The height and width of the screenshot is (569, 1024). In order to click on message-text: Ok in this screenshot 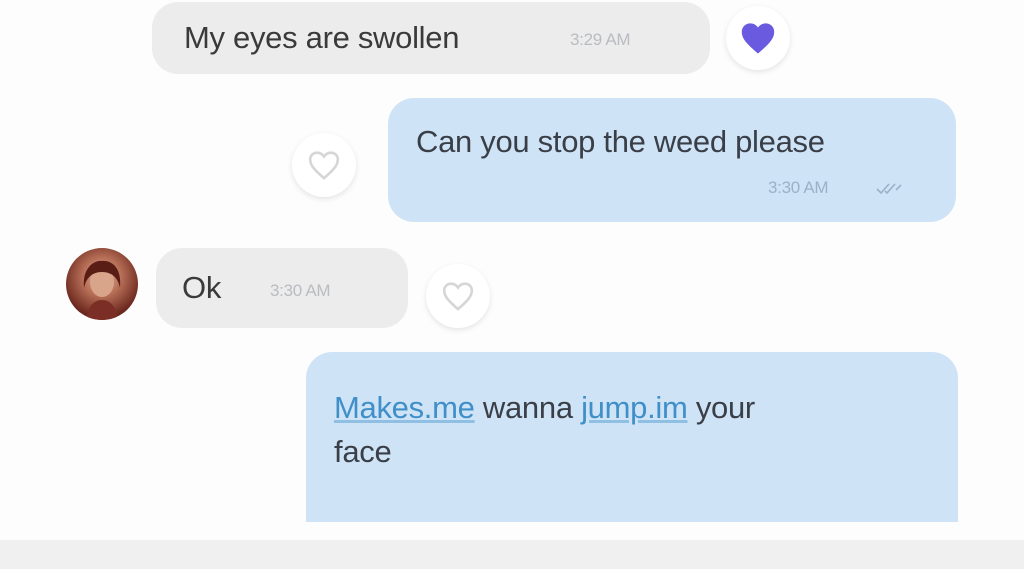, I will do `click(202, 287)`.